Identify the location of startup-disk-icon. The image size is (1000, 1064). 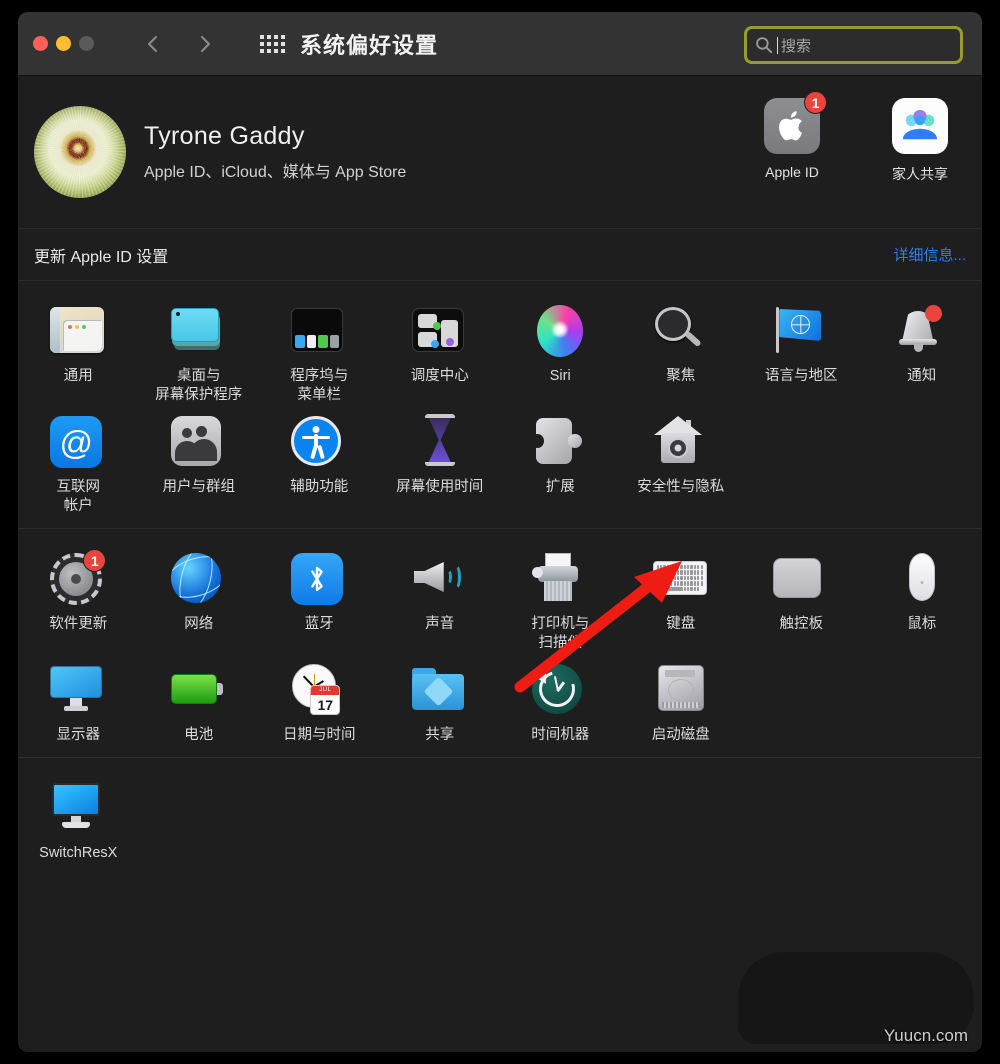
(681, 689).